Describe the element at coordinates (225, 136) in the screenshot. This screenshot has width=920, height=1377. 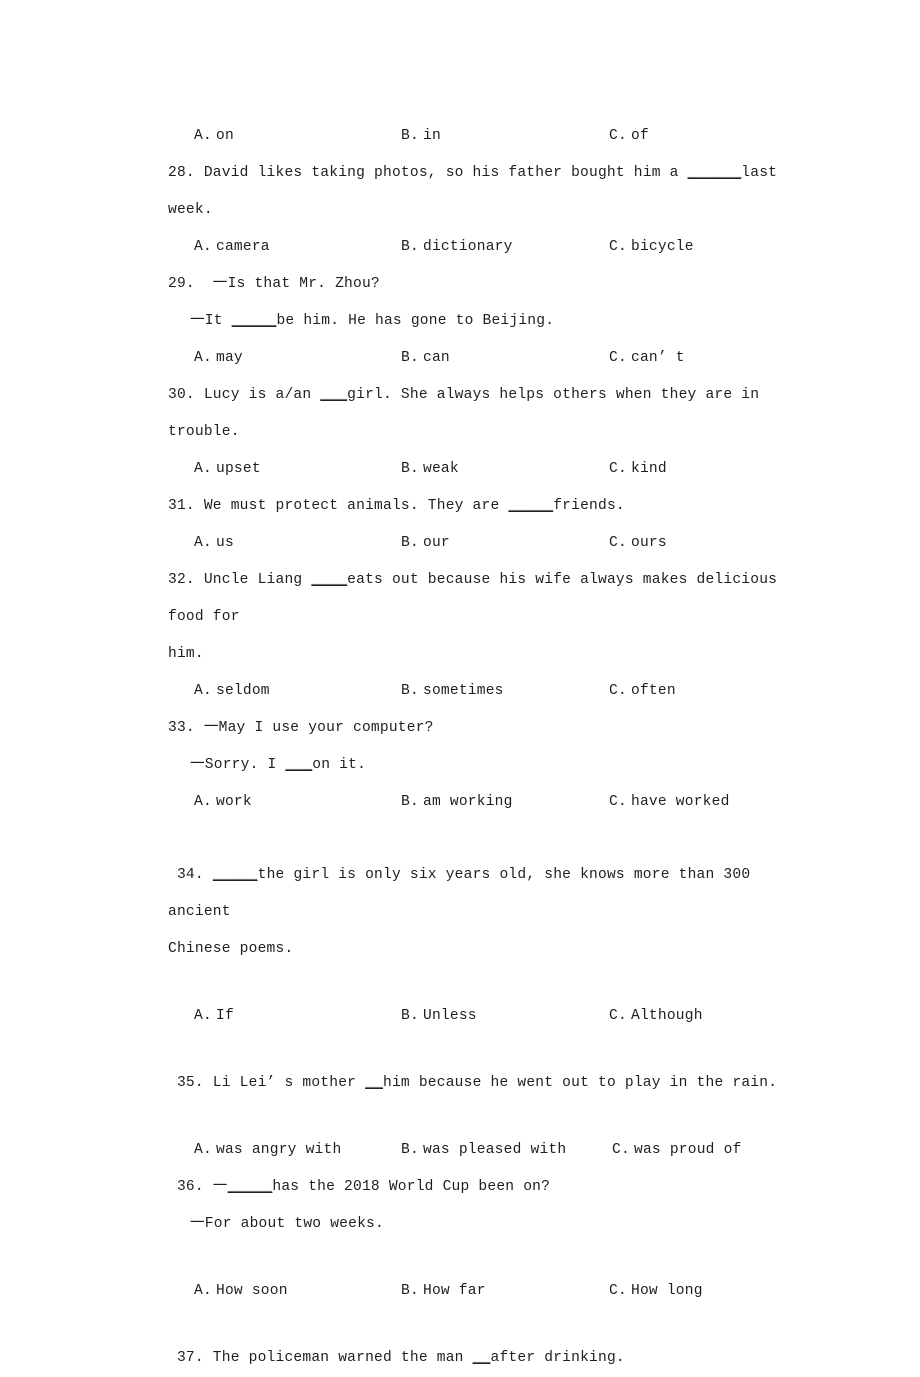
I see `option-a-text-q27: on` at that location.